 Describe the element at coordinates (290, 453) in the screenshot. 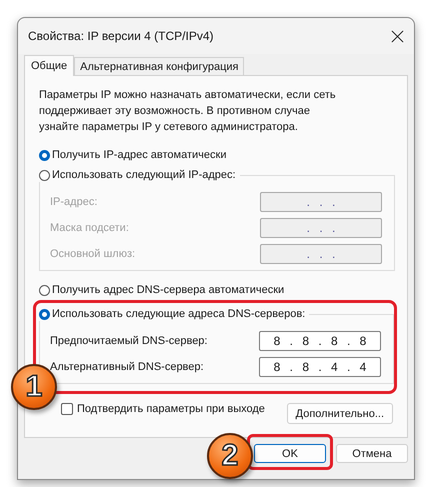

I see `ok-button: OK` at that location.